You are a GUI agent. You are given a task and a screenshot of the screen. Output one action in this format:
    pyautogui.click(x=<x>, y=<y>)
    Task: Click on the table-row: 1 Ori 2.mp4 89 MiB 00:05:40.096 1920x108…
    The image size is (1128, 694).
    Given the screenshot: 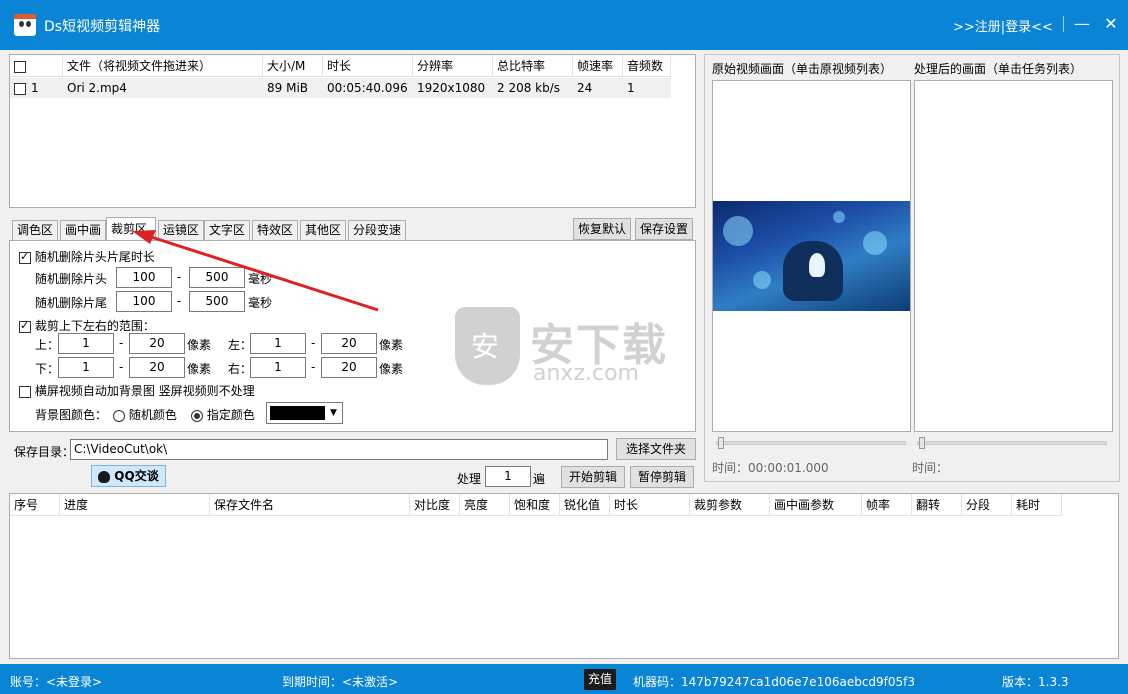 What is the action you would take?
    pyautogui.click(x=340, y=88)
    